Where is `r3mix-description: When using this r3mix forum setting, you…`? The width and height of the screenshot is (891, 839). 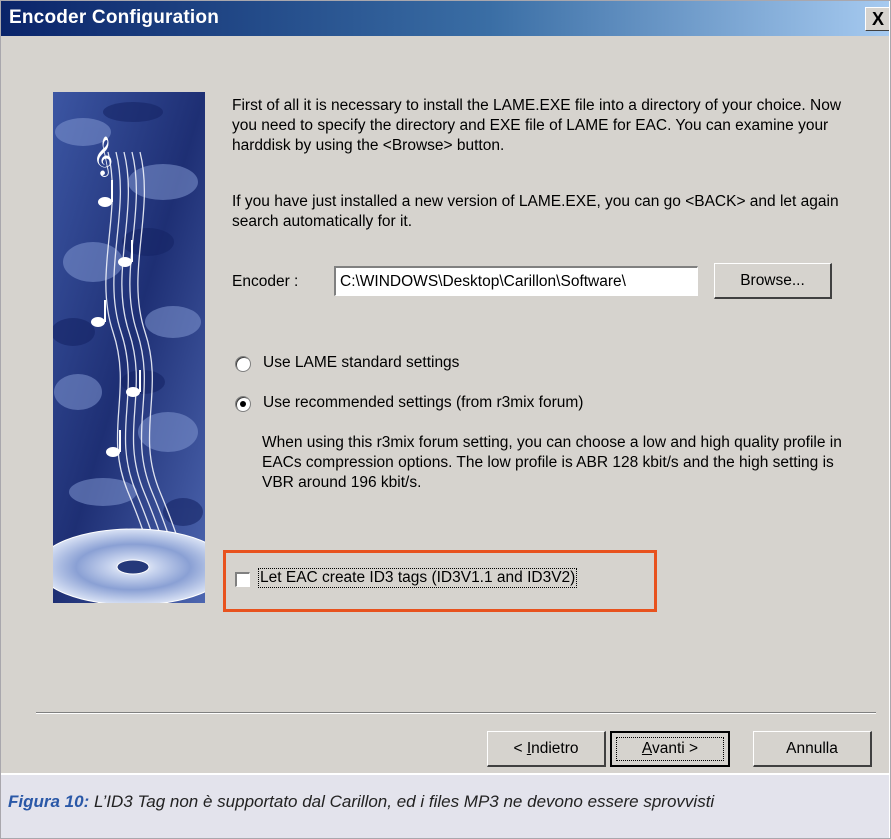
r3mix-description: When using this r3mix forum setting, you… is located at coordinates (552, 462).